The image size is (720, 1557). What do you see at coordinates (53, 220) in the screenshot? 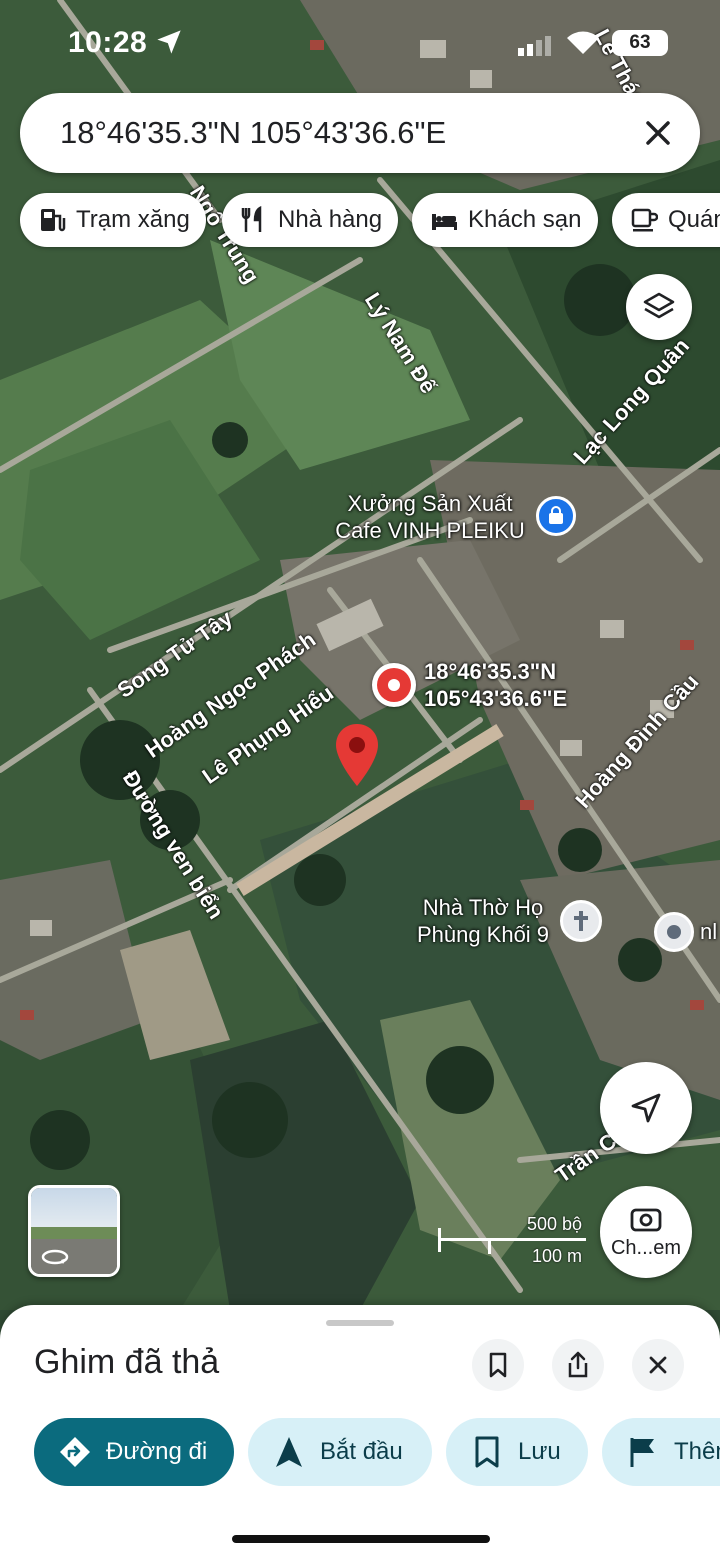
I see `gas-station-icon` at bounding box center [53, 220].